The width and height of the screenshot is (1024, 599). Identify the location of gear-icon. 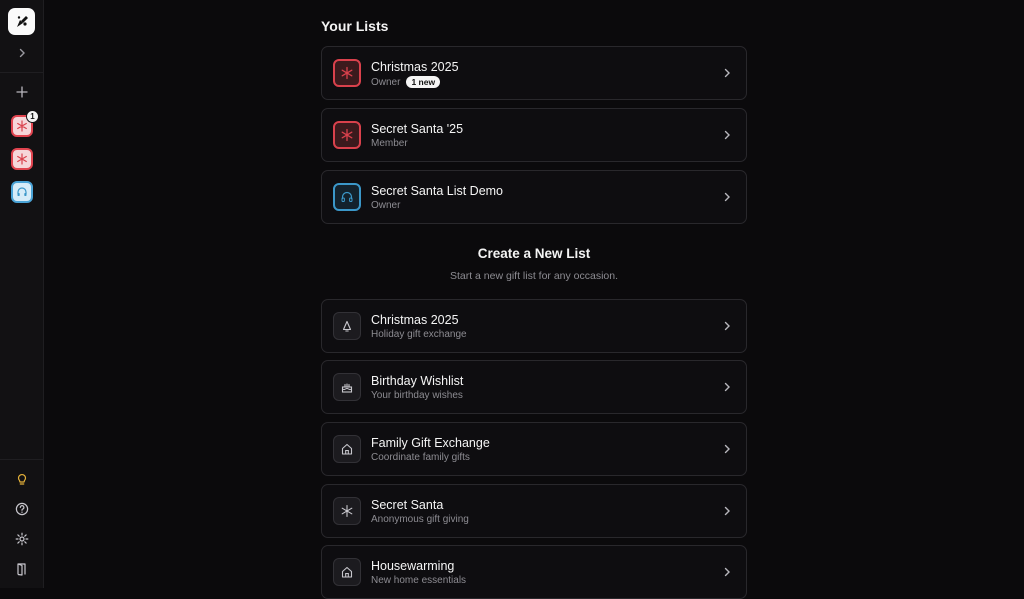
(22, 539).